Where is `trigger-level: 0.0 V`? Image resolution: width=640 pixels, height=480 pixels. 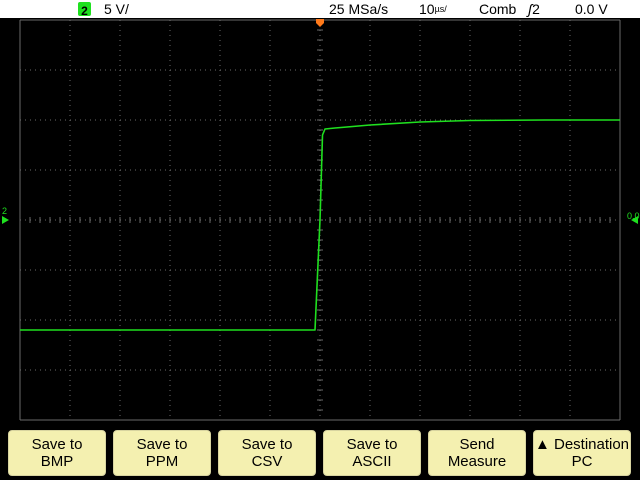 trigger-level: 0.0 V is located at coordinates (591, 9).